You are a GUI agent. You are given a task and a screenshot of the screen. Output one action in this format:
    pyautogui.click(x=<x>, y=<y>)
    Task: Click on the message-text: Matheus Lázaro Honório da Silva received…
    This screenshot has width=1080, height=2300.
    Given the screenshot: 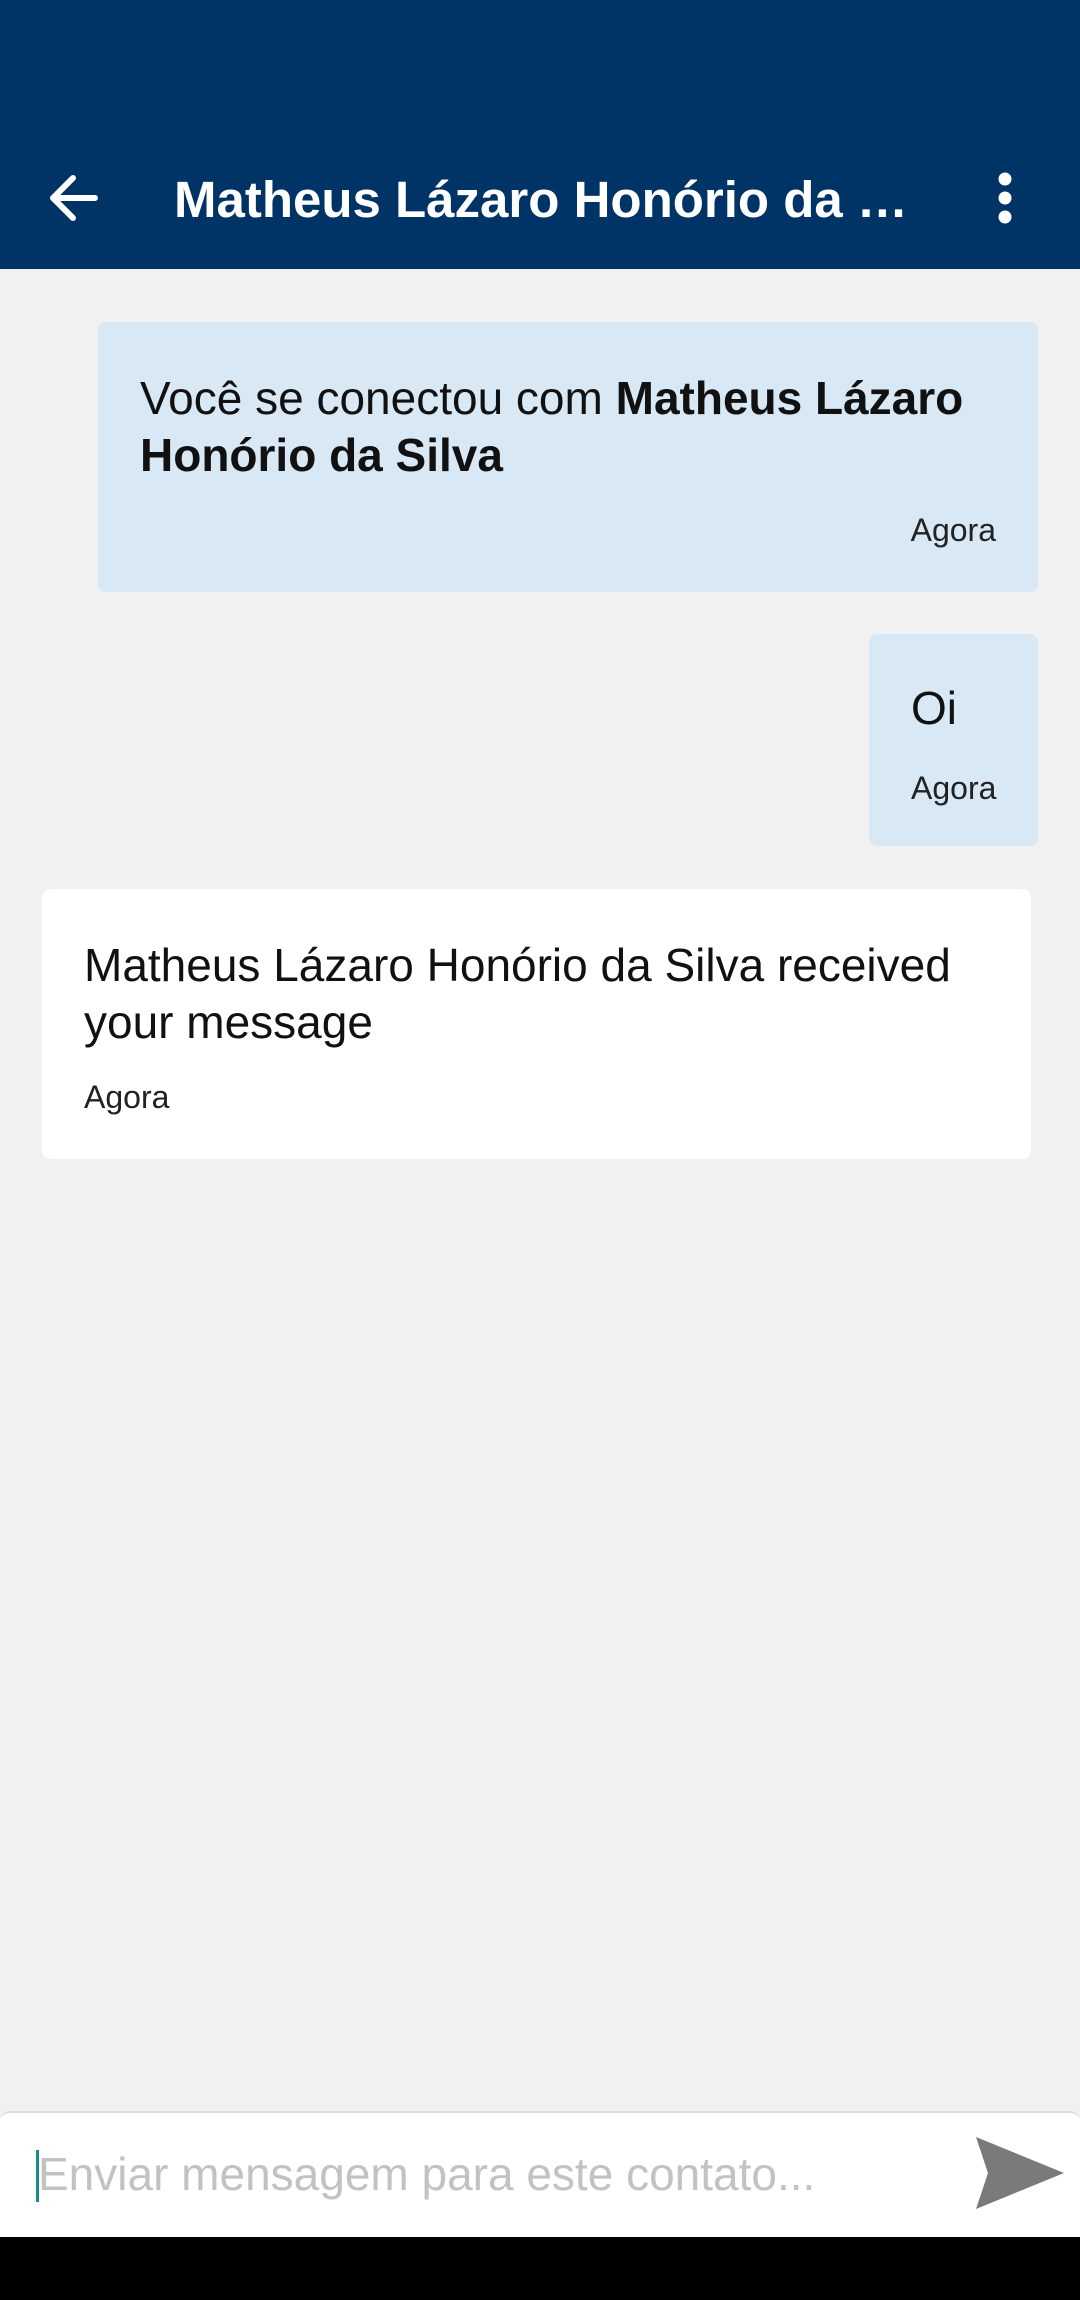 What is the action you would take?
    pyautogui.click(x=517, y=993)
    